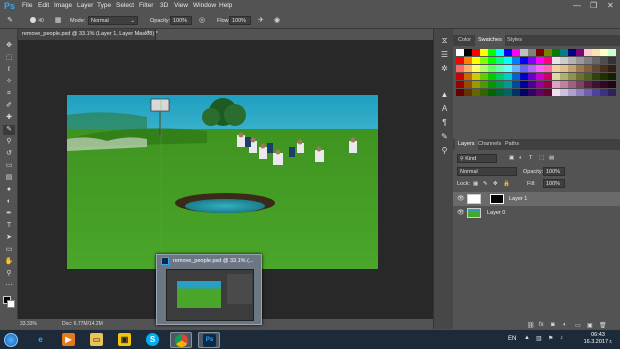  What do you see at coordinates (610, 5) in the screenshot?
I see `close-button: ✕` at bounding box center [610, 5].